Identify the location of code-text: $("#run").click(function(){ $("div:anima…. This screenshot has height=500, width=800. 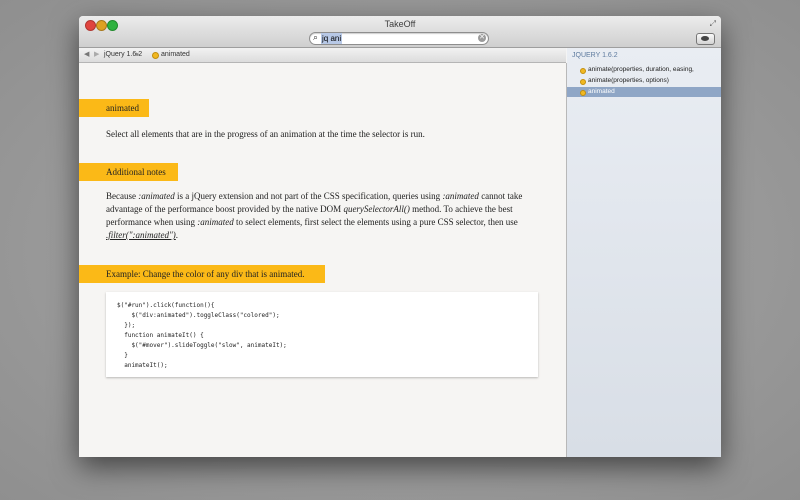
(202, 335).